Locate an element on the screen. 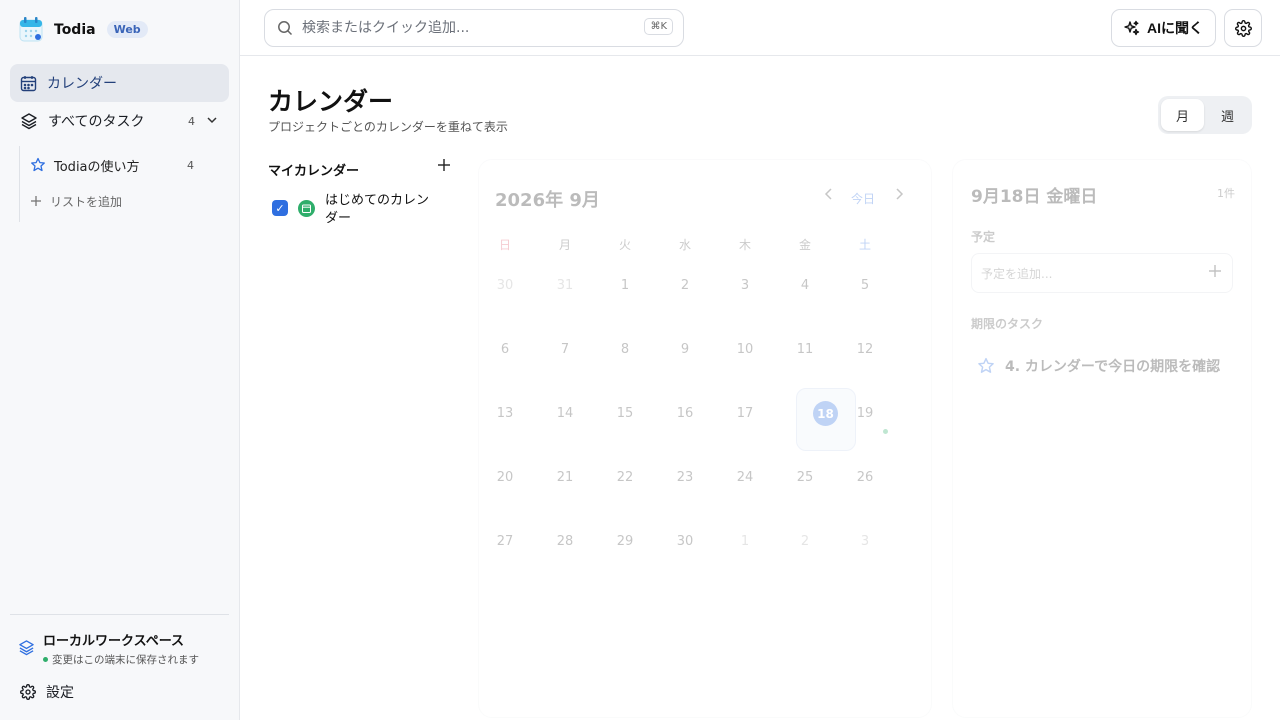 The width and height of the screenshot is (1280, 720). sparkle-icon is located at coordinates (1132, 28).